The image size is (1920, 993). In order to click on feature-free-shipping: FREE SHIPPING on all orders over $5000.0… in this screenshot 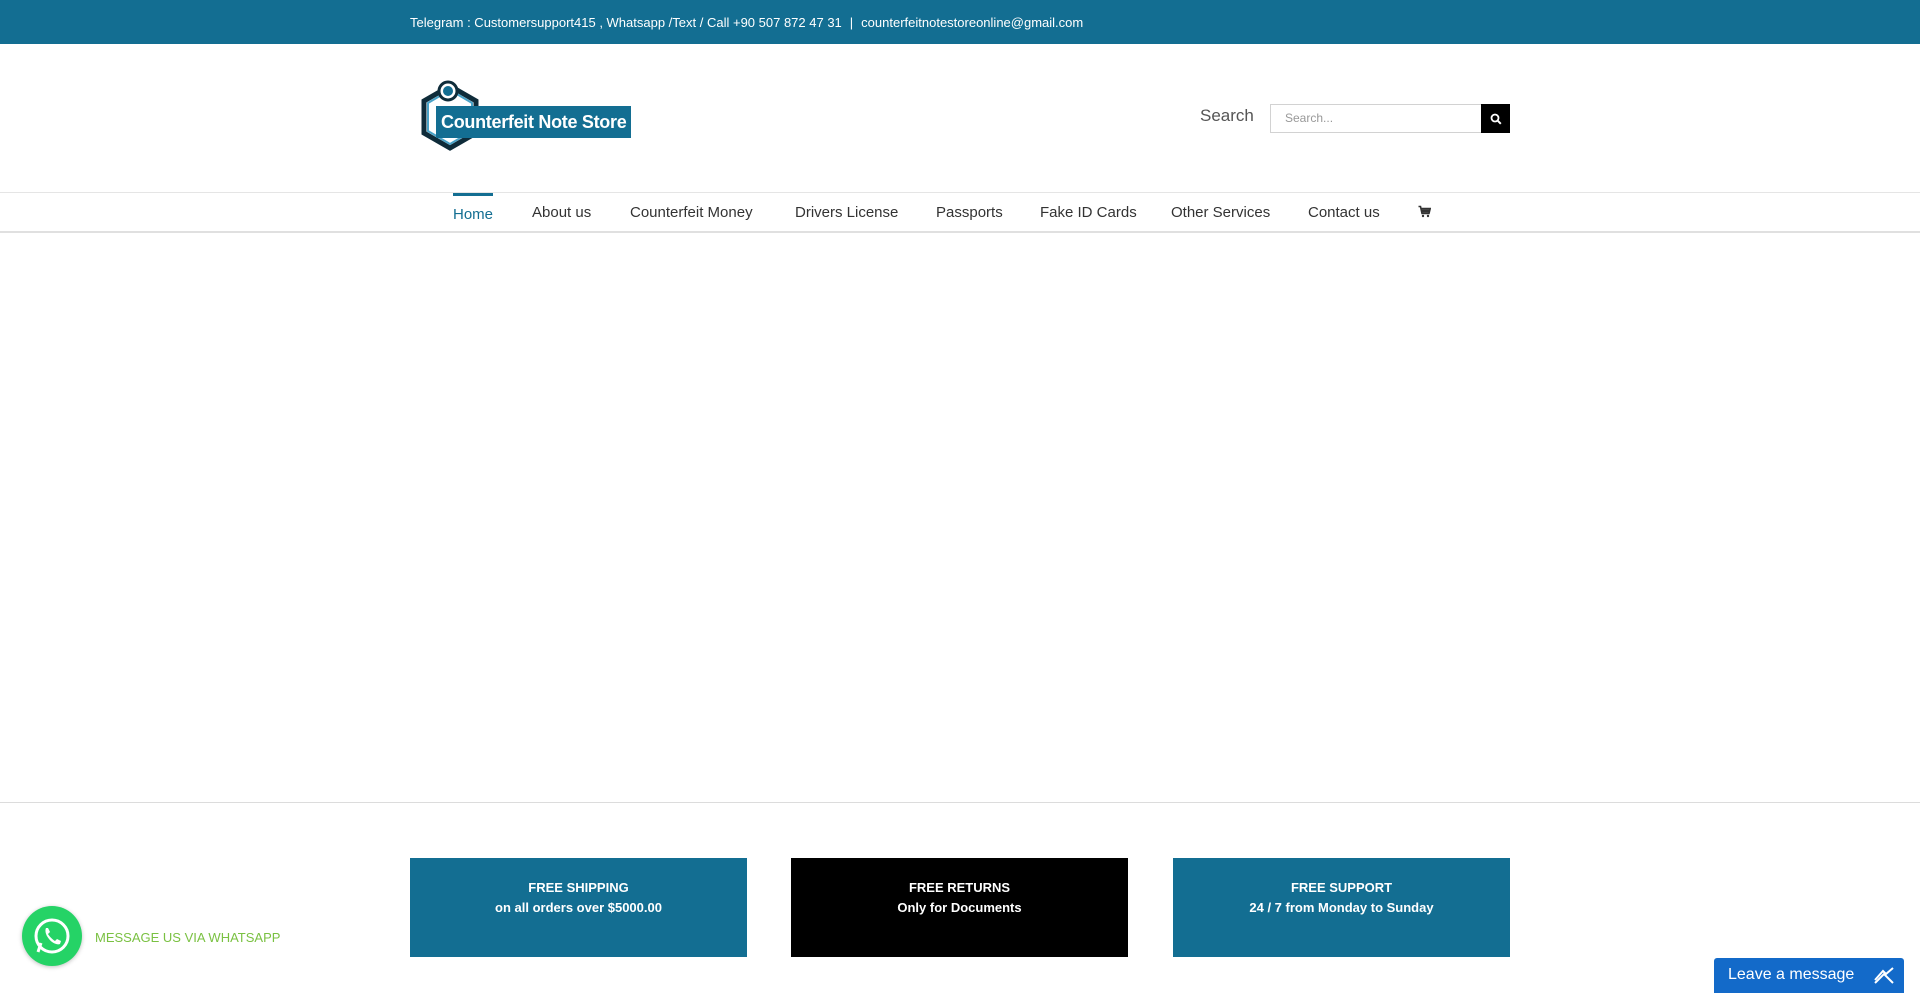, I will do `click(578, 907)`.